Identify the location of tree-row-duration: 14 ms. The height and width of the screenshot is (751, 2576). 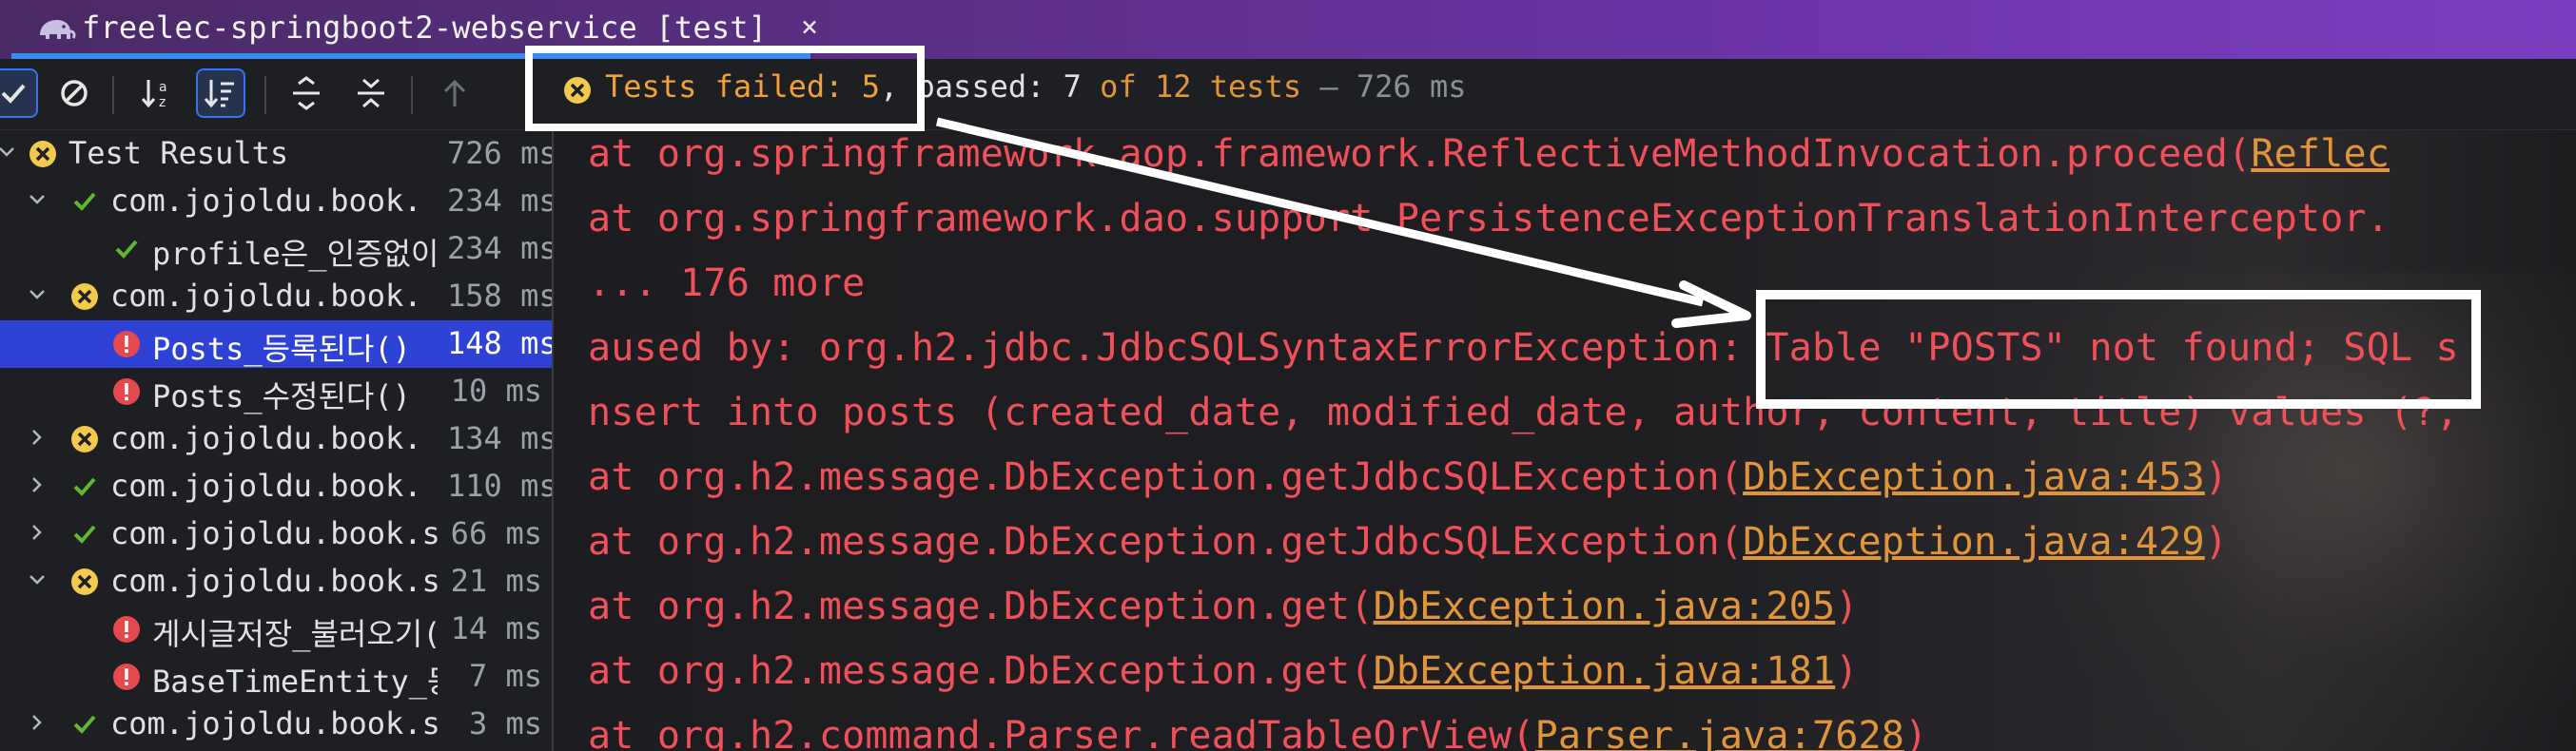
(496, 628).